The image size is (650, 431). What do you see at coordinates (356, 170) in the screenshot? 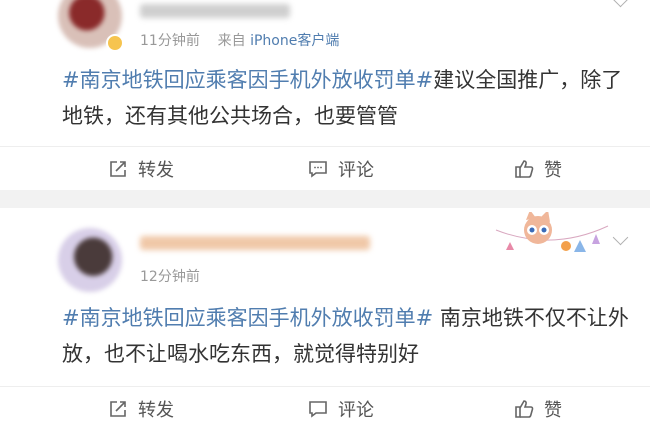
I see `comment-label: 评论` at bounding box center [356, 170].